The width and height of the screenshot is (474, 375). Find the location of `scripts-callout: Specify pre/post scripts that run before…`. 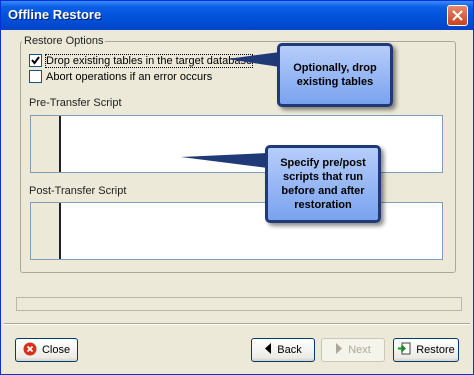

scripts-callout: Specify pre/post scripts that run before… is located at coordinates (323, 184).